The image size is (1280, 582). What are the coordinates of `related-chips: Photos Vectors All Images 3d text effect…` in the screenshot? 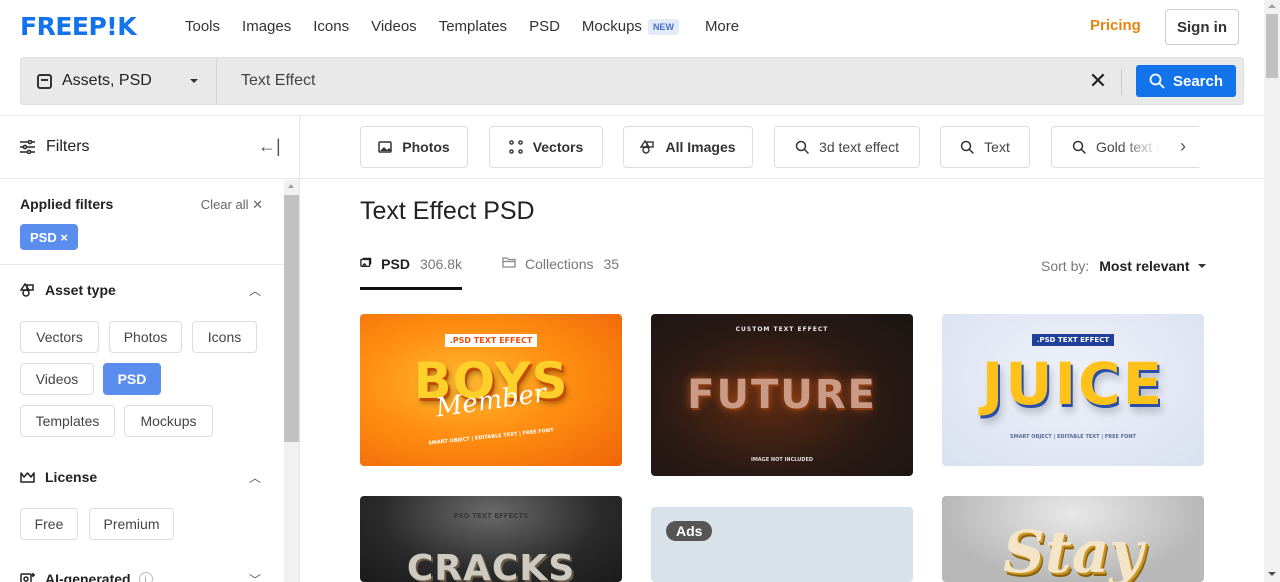 It's located at (780, 147).